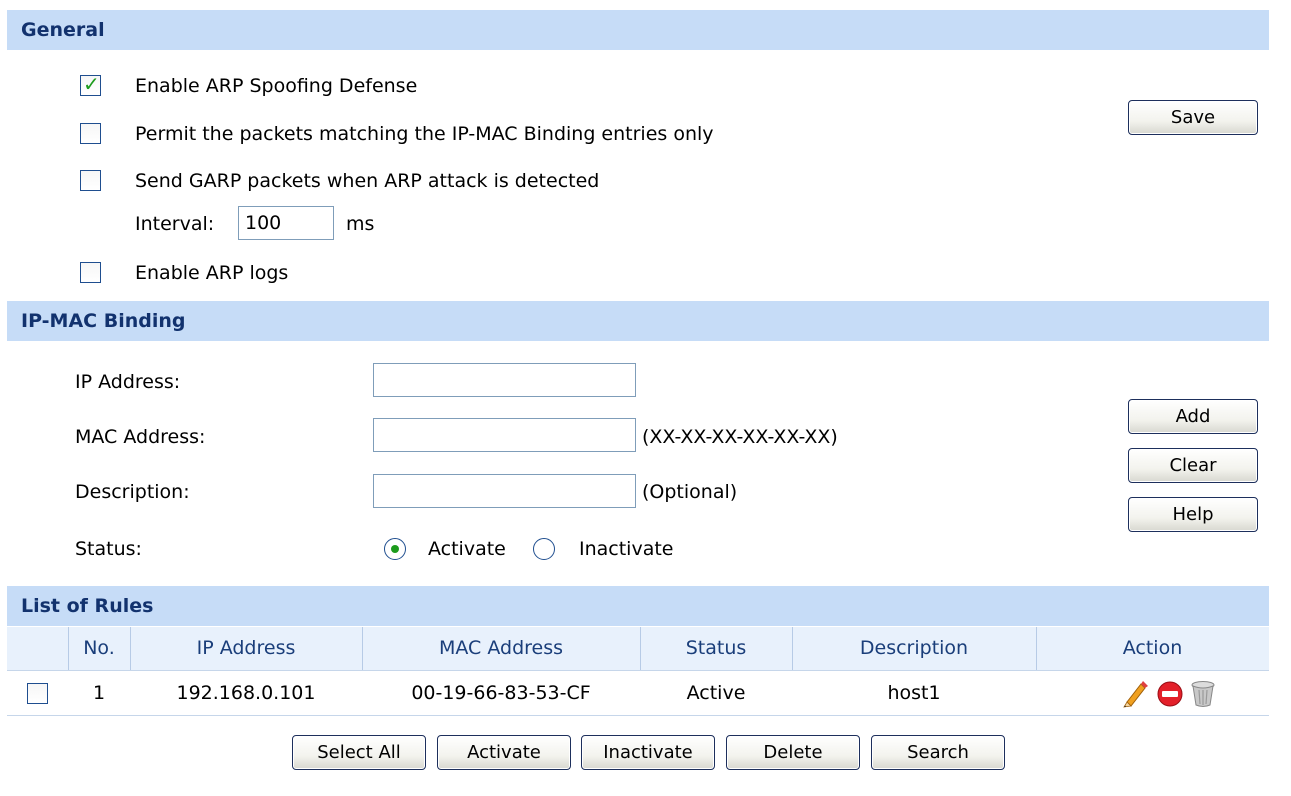  I want to click on save-button: Save, so click(1193, 117).